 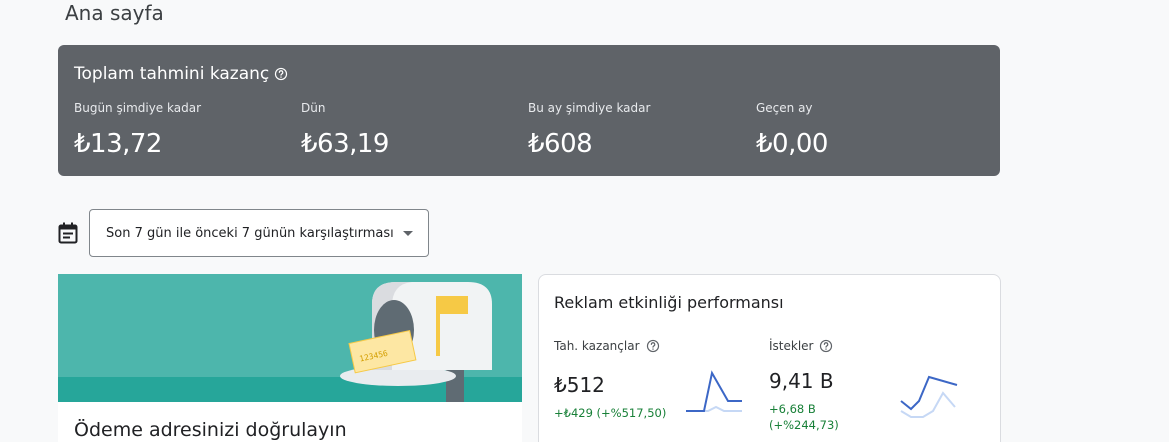 What do you see at coordinates (669, 302) in the screenshot?
I see `performance-title: Reklam etkinliği performansı` at bounding box center [669, 302].